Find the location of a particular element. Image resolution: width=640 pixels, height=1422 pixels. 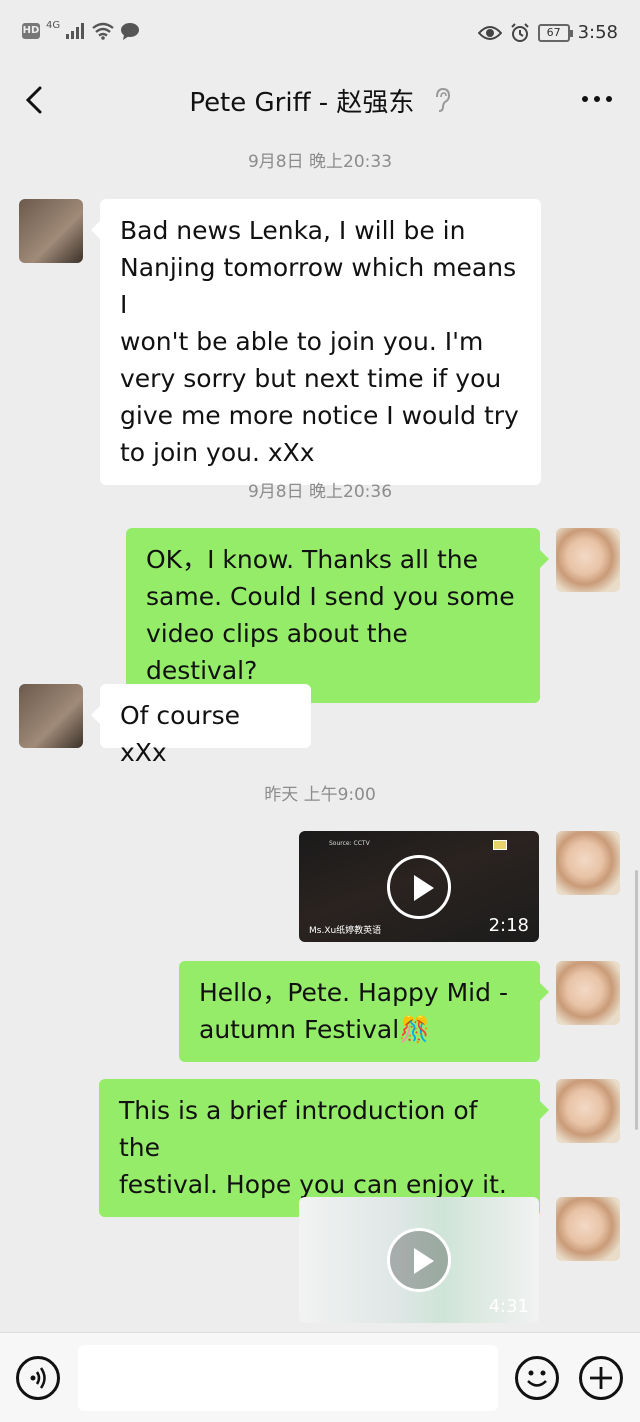

emoji-icon is located at coordinates (537, 1378).